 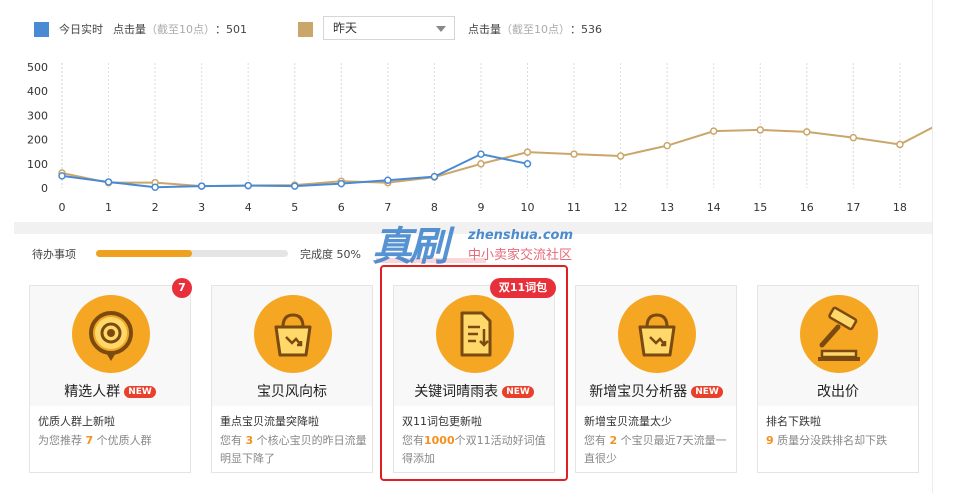 I want to click on x-tick-label: 14, so click(x=714, y=207).